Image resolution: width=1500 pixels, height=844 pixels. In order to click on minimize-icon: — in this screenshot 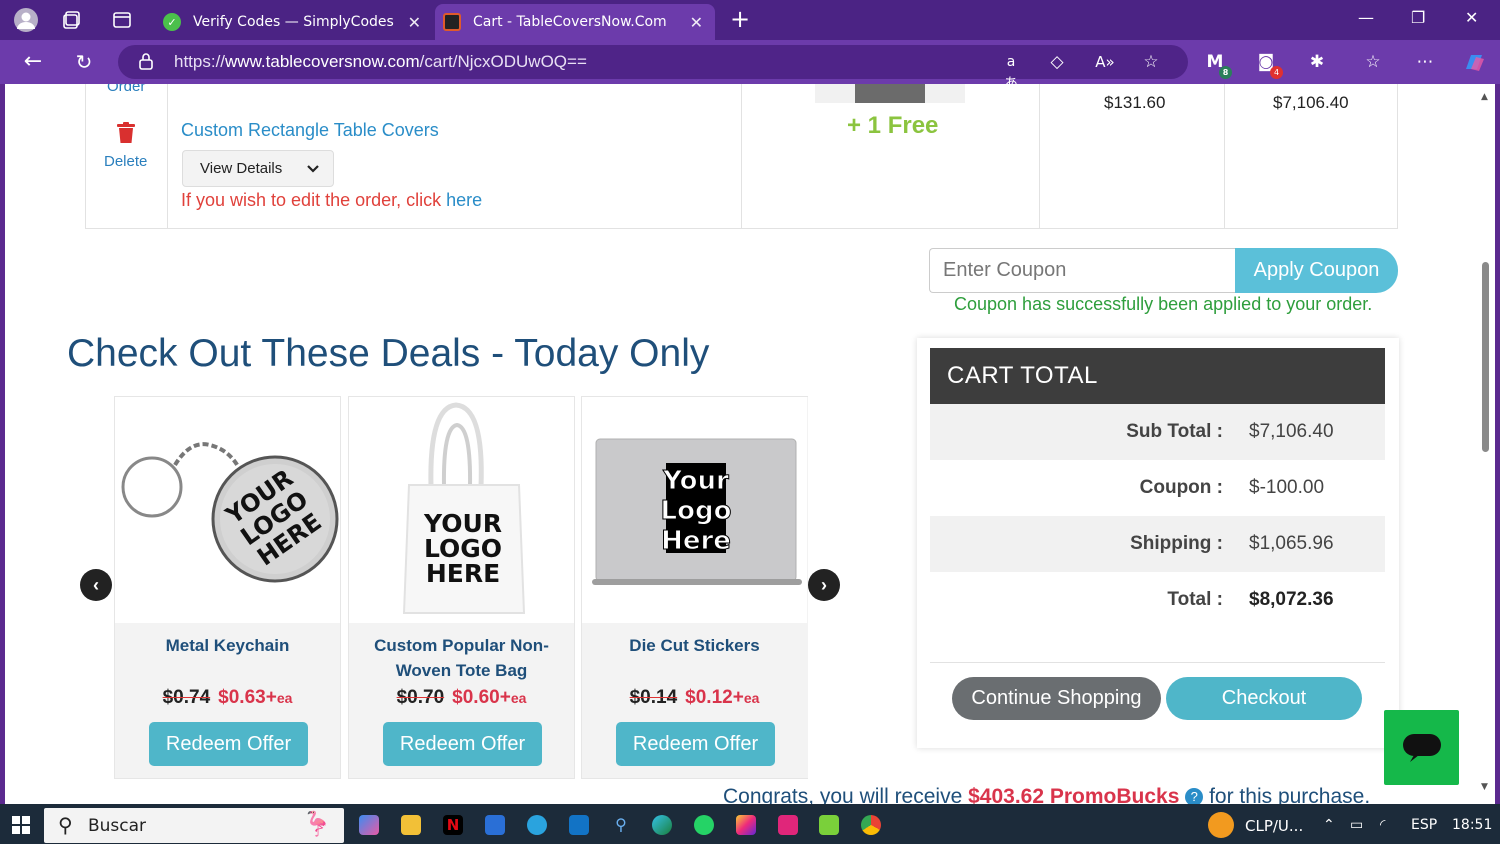, I will do `click(1366, 17)`.